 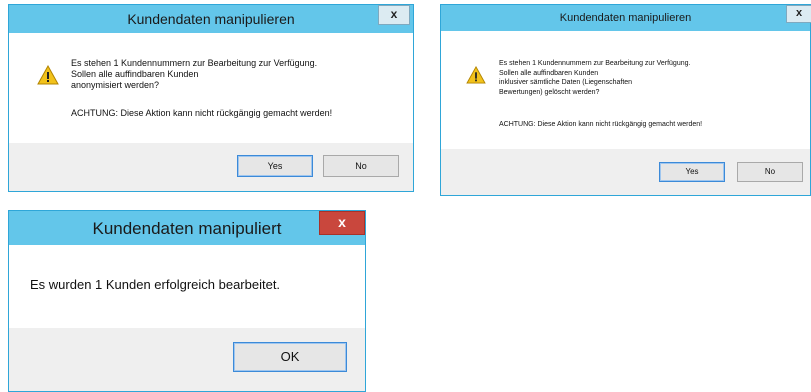 I want to click on dialog-title: Kundendaten manipuliert, so click(x=187, y=228).